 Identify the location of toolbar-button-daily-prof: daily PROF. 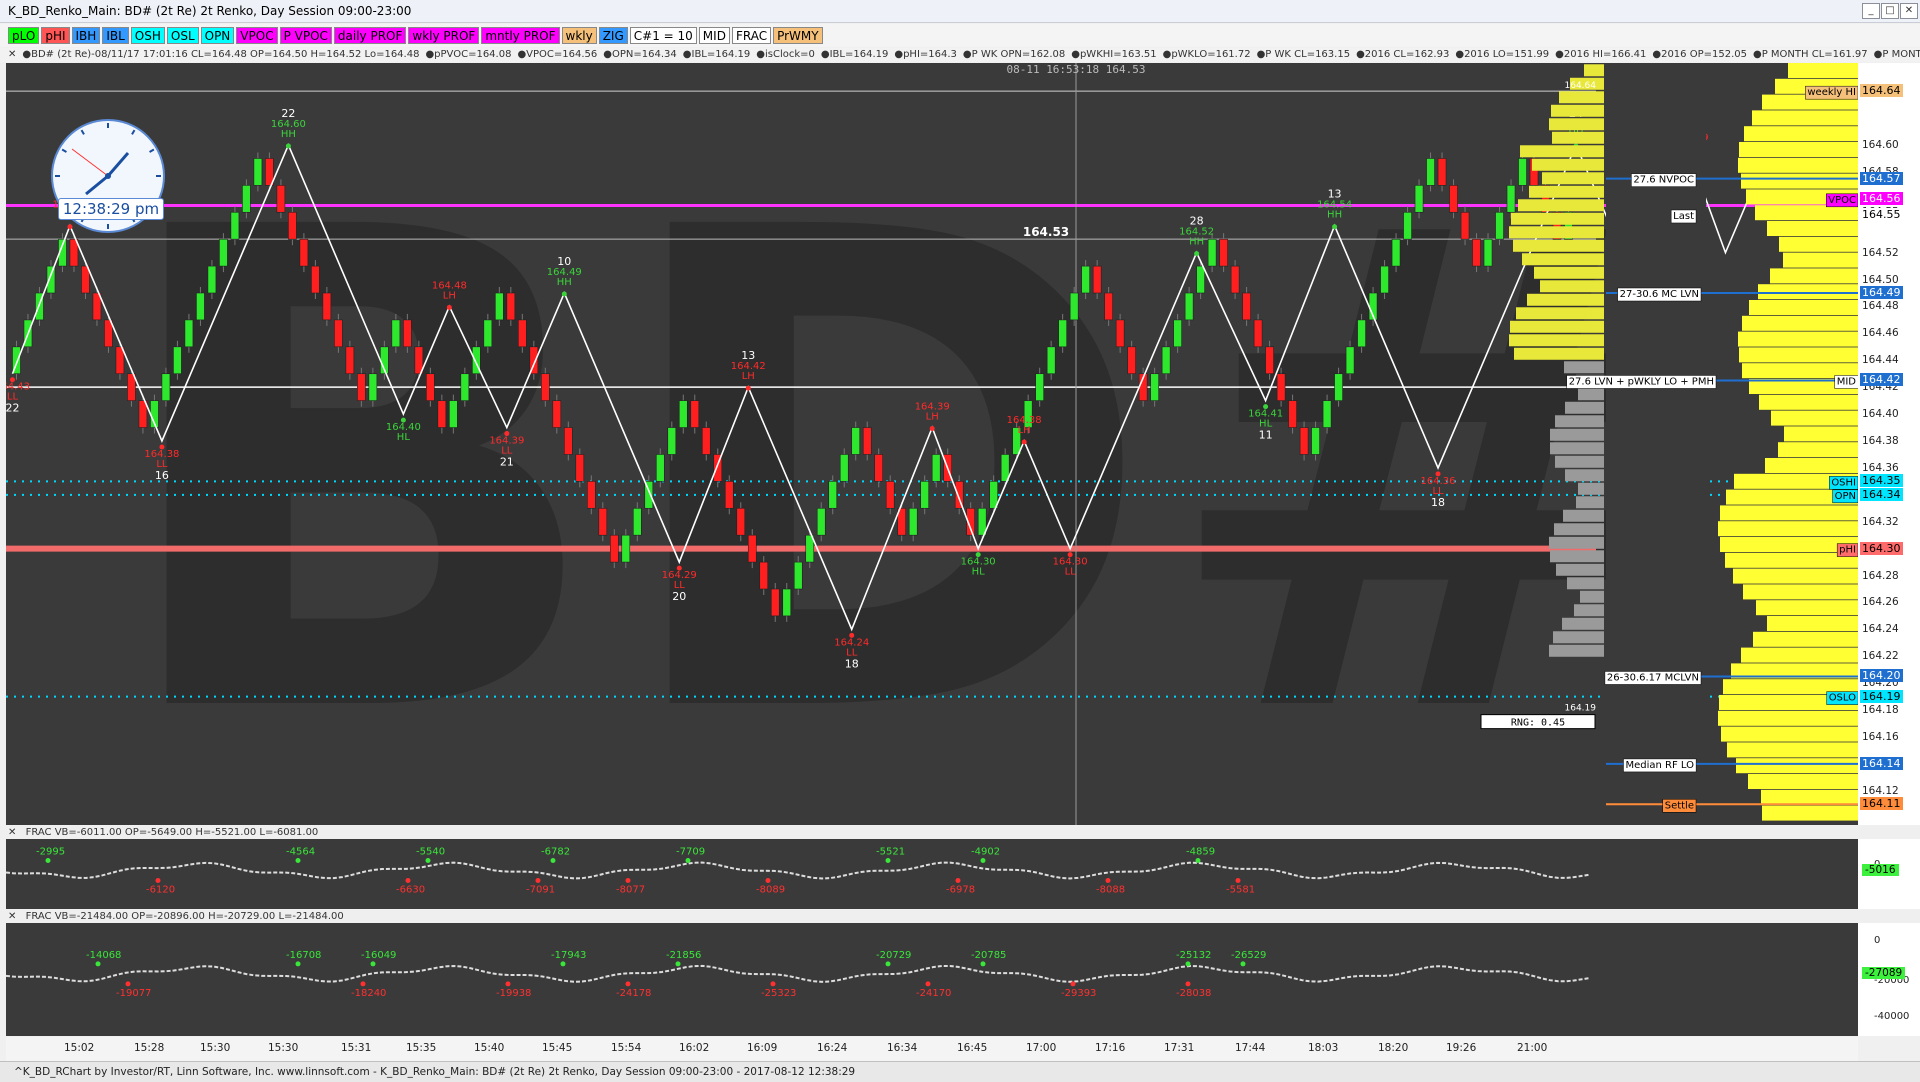
(370, 35).